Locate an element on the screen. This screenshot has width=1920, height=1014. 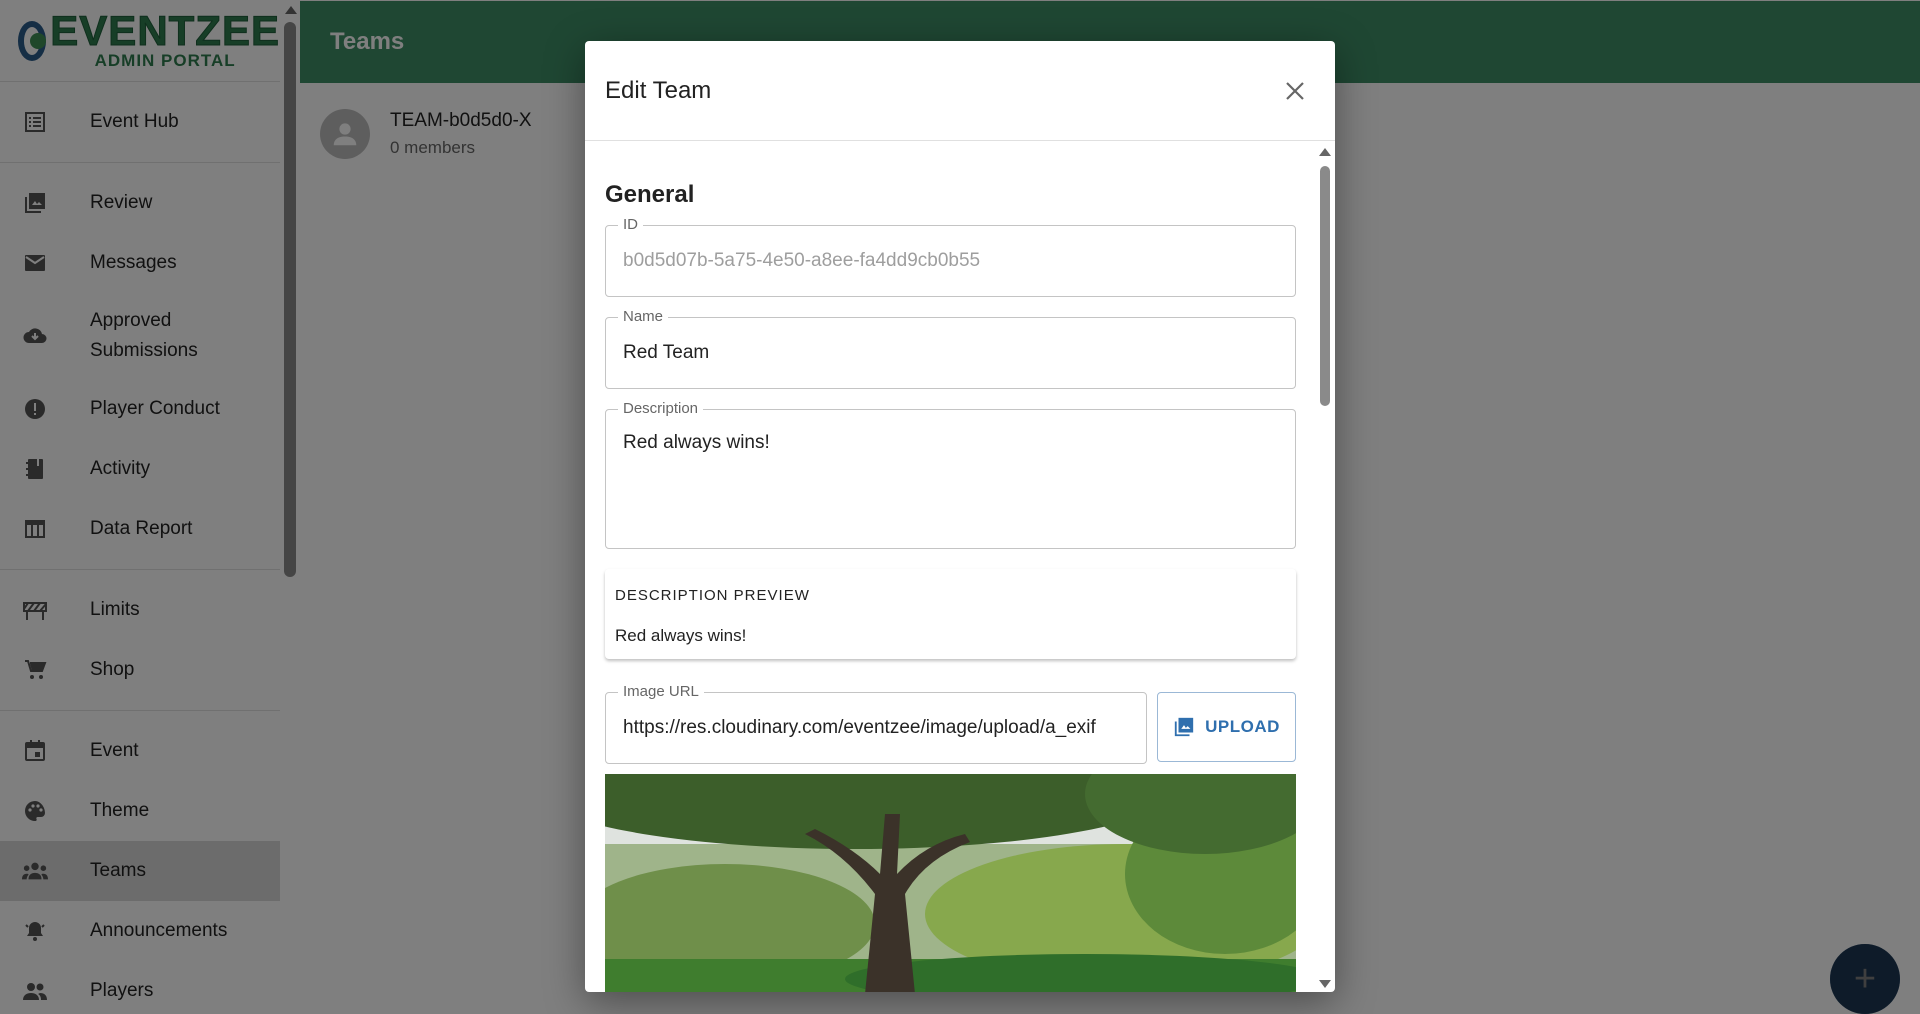
id-field-label: ID is located at coordinates (630, 225).